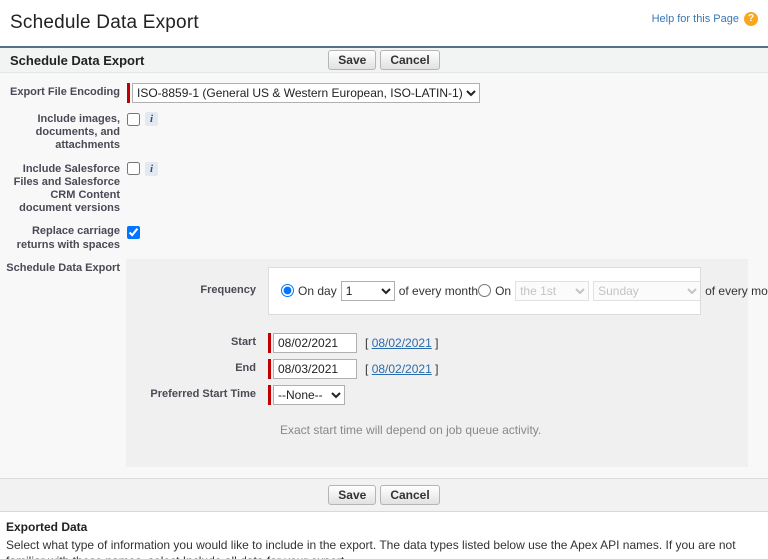  What do you see at coordinates (352, 494) in the screenshot?
I see `save-button-bottom: Save` at bounding box center [352, 494].